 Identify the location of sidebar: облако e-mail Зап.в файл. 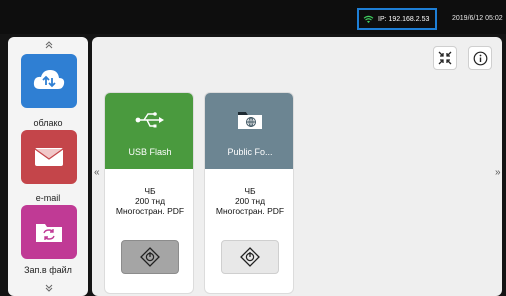
(48, 166).